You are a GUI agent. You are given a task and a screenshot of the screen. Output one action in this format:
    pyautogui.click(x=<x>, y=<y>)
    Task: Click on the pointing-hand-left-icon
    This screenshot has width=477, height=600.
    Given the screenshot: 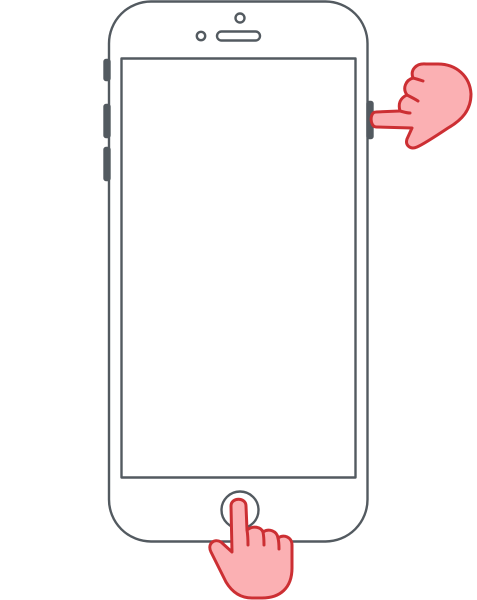 What is the action you would take?
    pyautogui.click(x=421, y=106)
    